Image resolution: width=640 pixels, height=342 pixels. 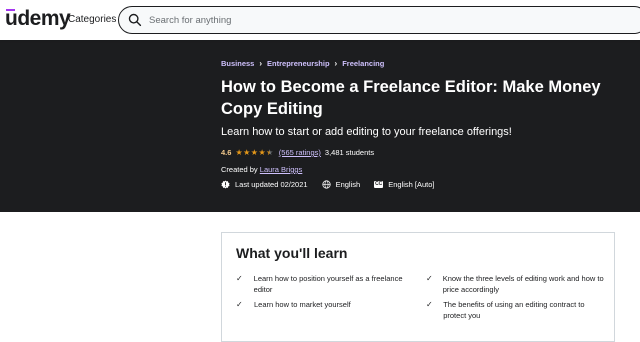 I want to click on ratings-count-link: (565 ratings), so click(x=300, y=152).